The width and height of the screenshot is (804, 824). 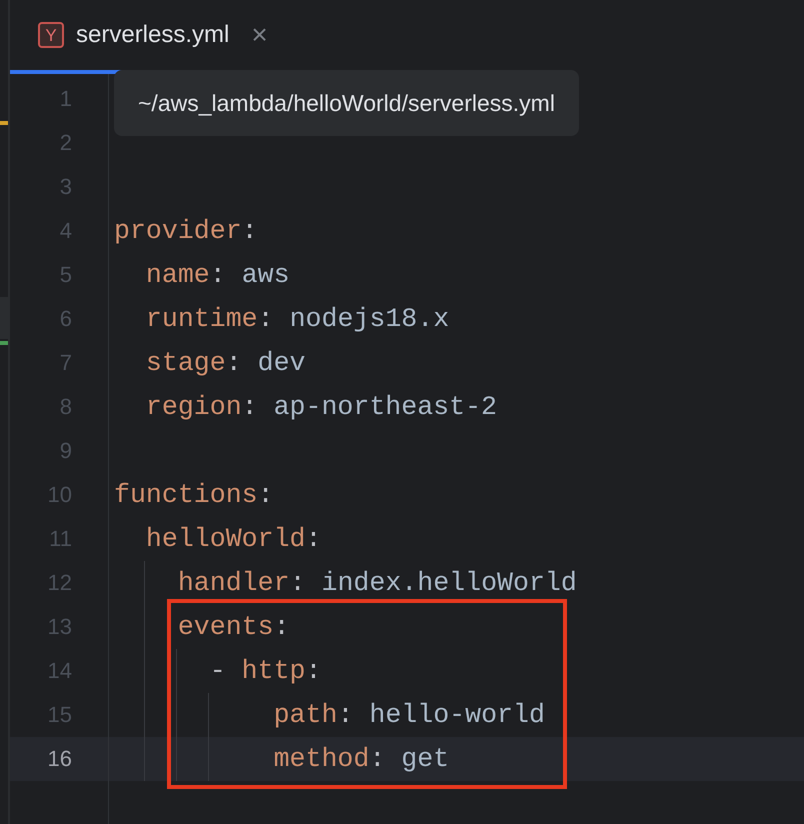 I want to click on yaml-file-icon: Y, so click(x=51, y=35).